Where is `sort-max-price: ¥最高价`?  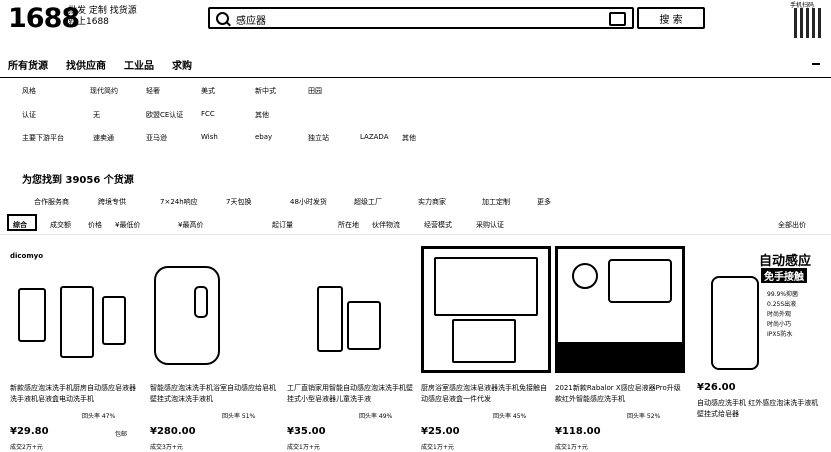
sort-max-price: ¥最高价 is located at coordinates (190, 225).